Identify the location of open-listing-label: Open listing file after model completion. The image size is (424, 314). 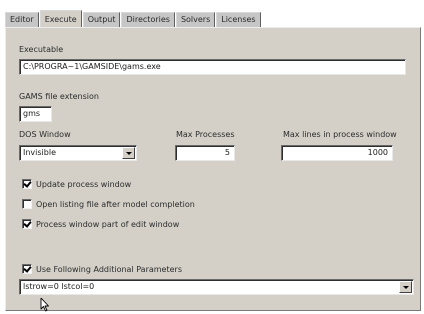
(115, 204).